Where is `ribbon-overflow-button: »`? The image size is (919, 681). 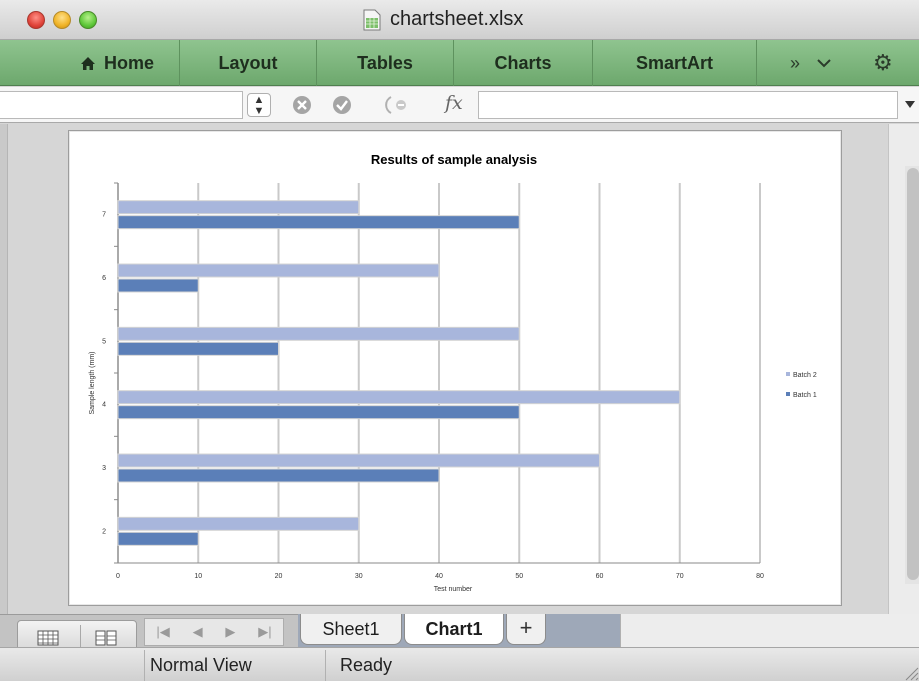 ribbon-overflow-button: » is located at coordinates (795, 63).